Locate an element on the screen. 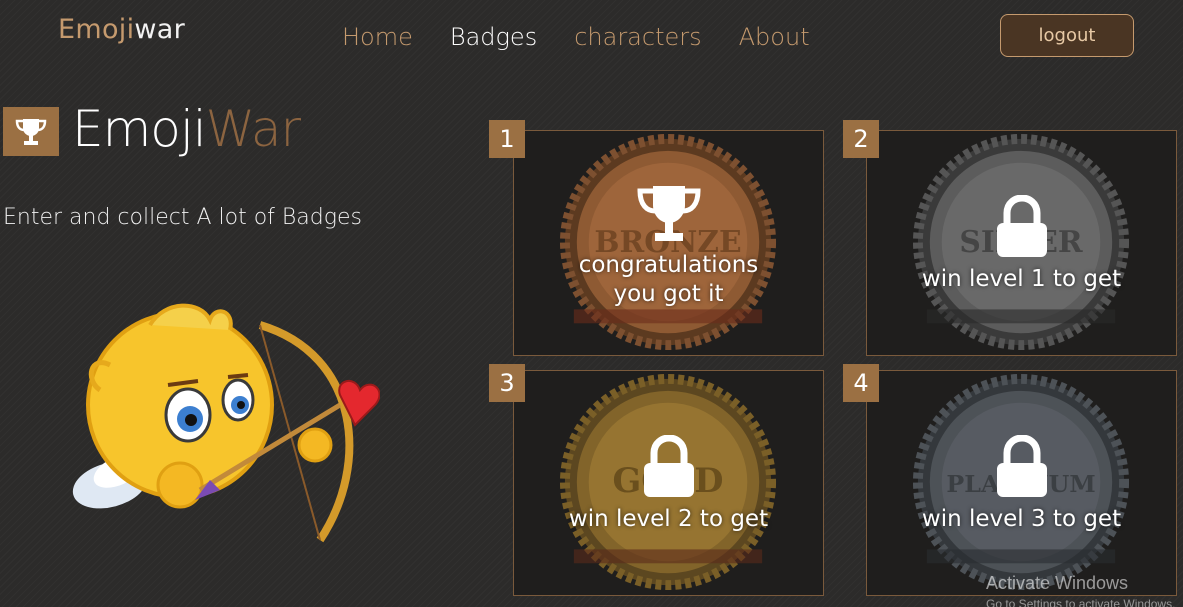 Image resolution: width=1183 pixels, height=607 pixels. badge-card-silver: SILVER win level 1 to get is located at coordinates (1021, 243).